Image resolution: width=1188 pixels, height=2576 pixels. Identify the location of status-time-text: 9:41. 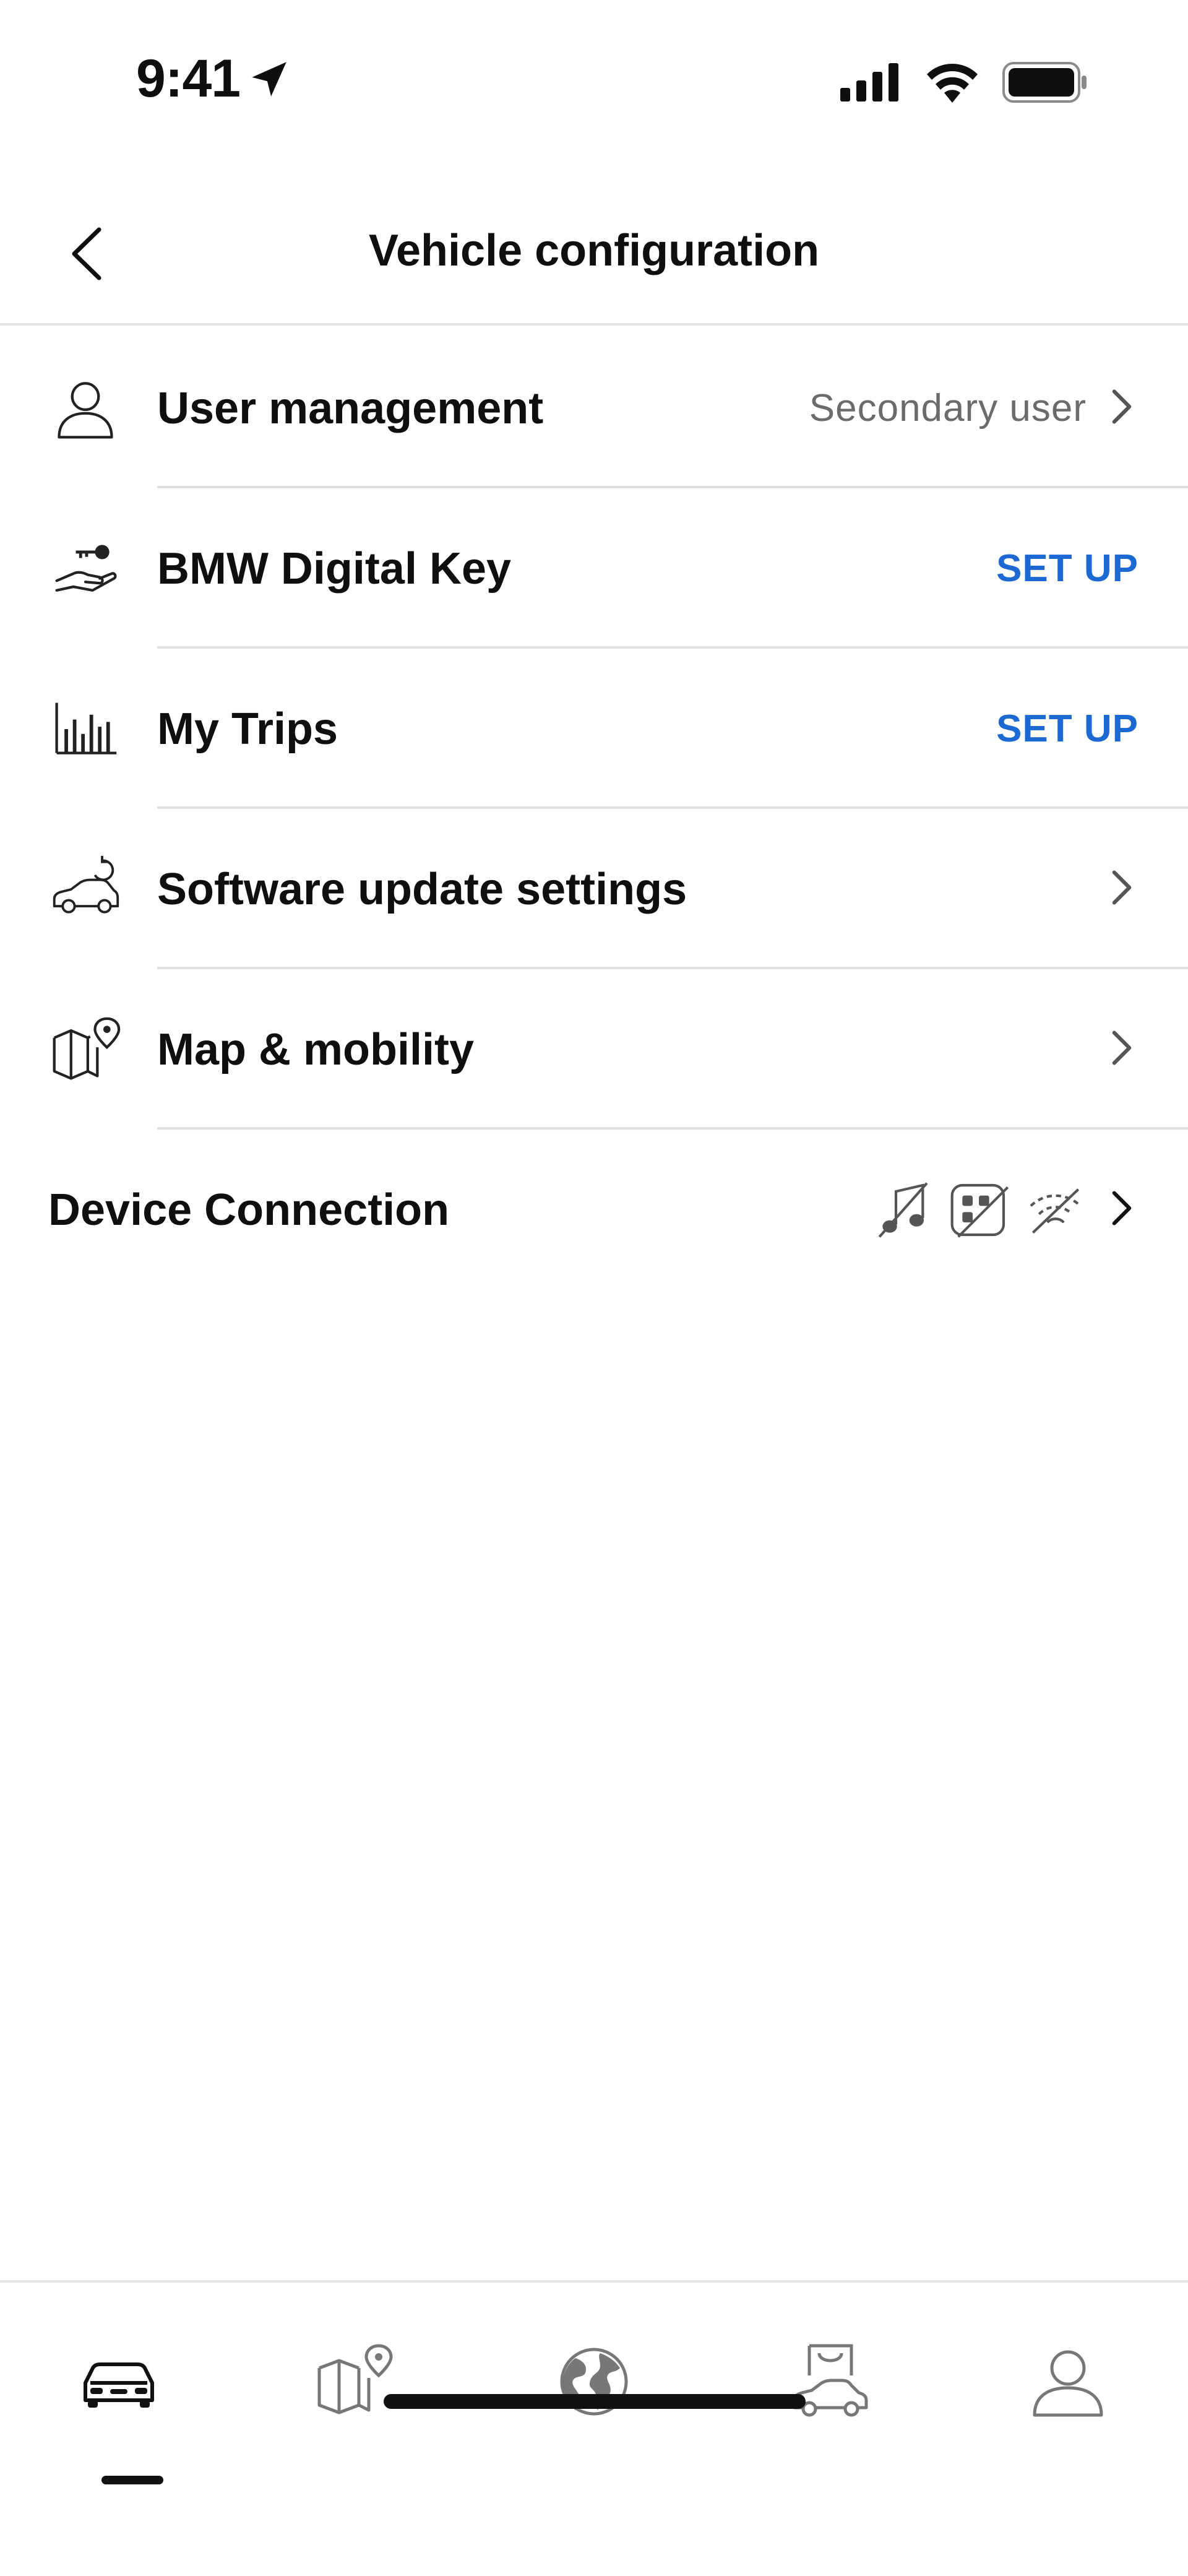
(189, 78).